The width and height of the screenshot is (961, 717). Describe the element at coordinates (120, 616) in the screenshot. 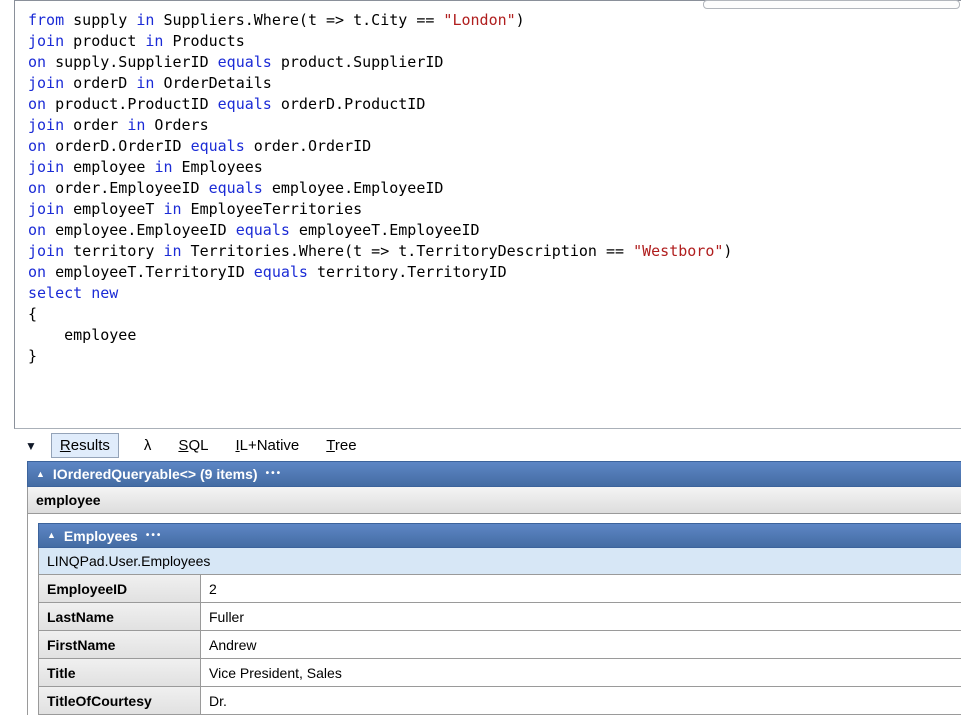

I see `property-name-cell: LastName` at that location.